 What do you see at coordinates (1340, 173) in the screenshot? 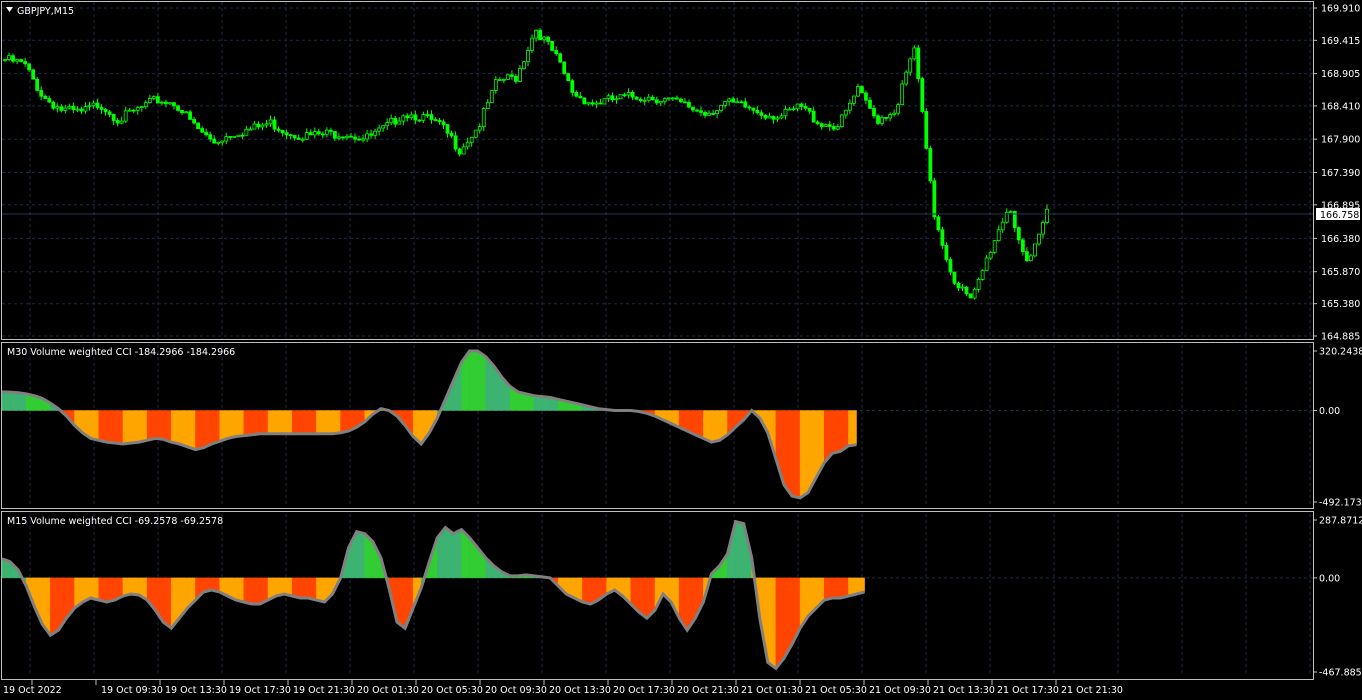
I see `price-tick-label: 167.390` at bounding box center [1340, 173].